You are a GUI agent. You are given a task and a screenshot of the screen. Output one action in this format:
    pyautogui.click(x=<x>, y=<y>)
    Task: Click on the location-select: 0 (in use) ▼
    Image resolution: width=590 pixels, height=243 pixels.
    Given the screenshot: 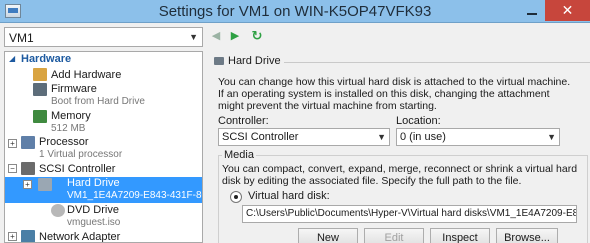 What is the action you would take?
    pyautogui.click(x=478, y=137)
    